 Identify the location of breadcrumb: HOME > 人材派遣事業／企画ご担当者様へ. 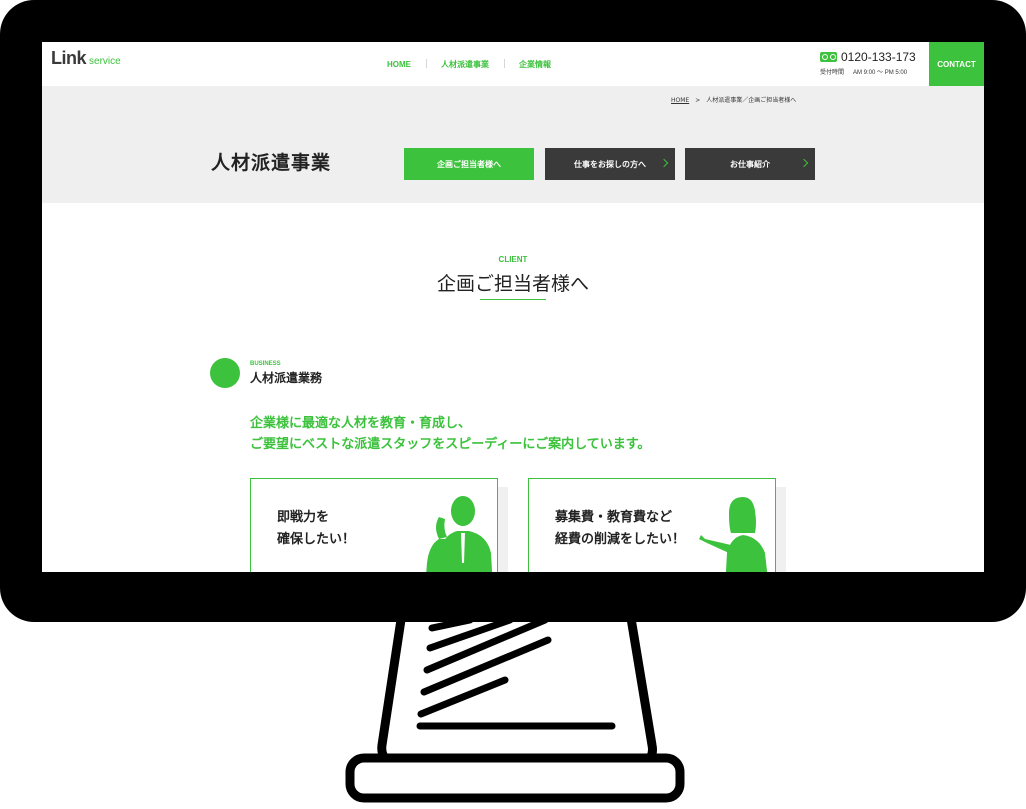
(733, 99).